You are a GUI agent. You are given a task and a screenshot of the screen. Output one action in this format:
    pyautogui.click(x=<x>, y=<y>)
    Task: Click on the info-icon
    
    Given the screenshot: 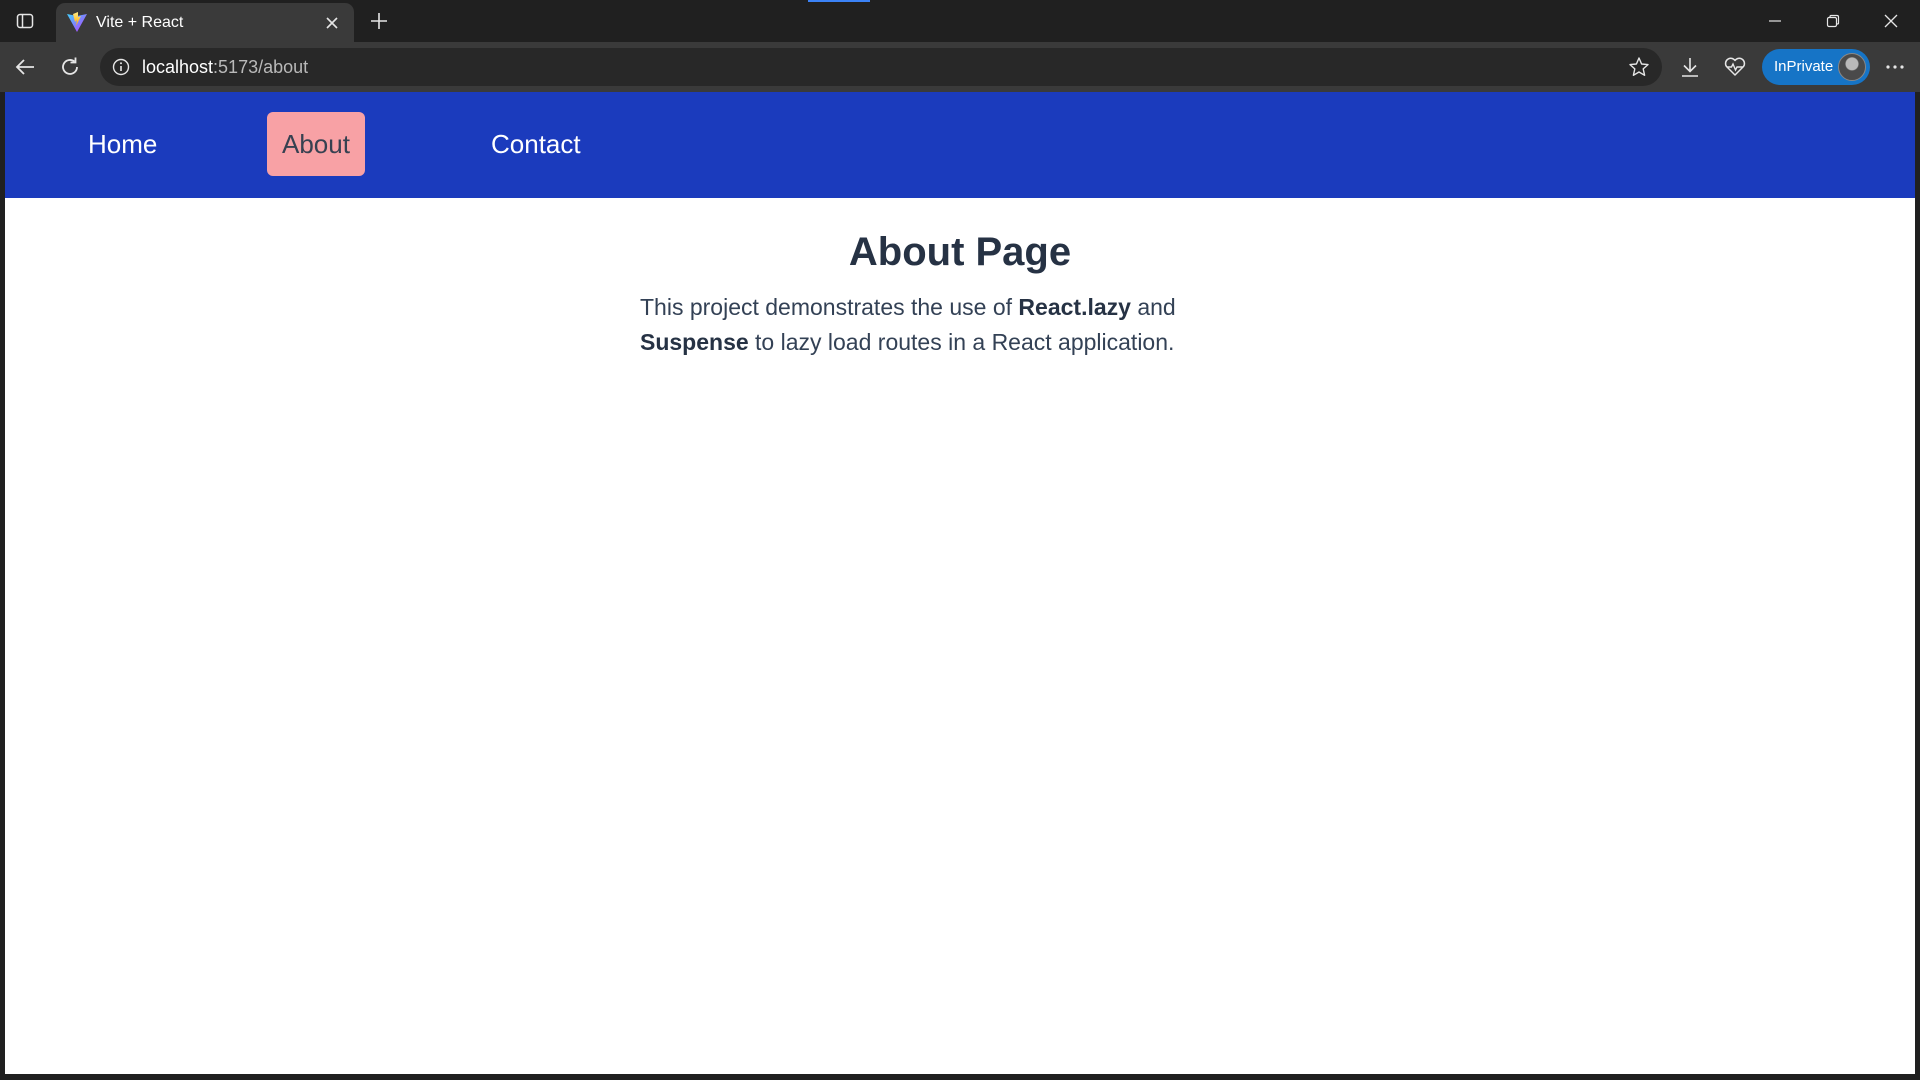 What is the action you would take?
    pyautogui.click(x=121, y=67)
    